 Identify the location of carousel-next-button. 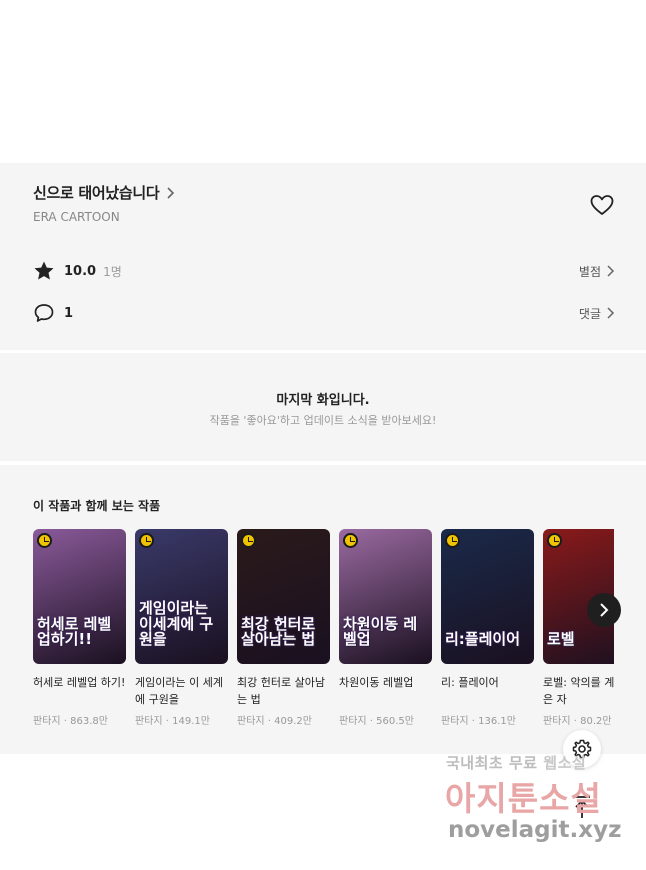
(604, 610).